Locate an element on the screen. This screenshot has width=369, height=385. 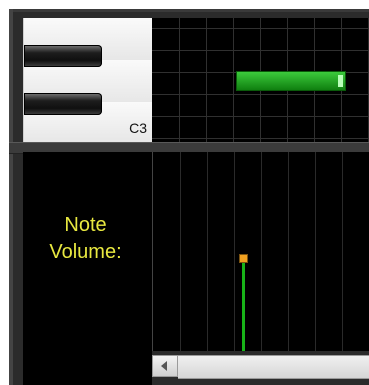
chevron-left-icon is located at coordinates (164, 366).